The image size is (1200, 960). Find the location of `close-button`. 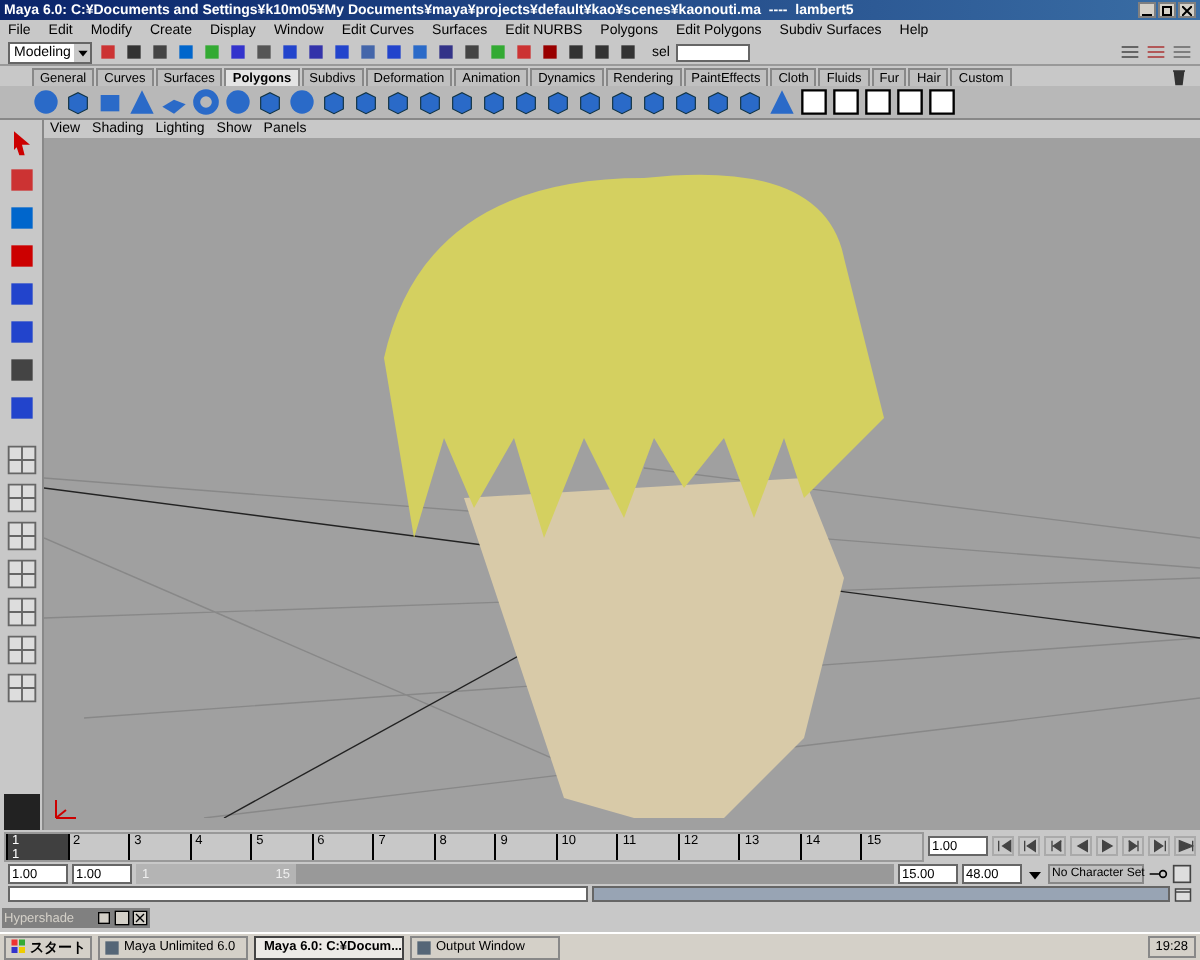

close-button is located at coordinates (1187, 10).